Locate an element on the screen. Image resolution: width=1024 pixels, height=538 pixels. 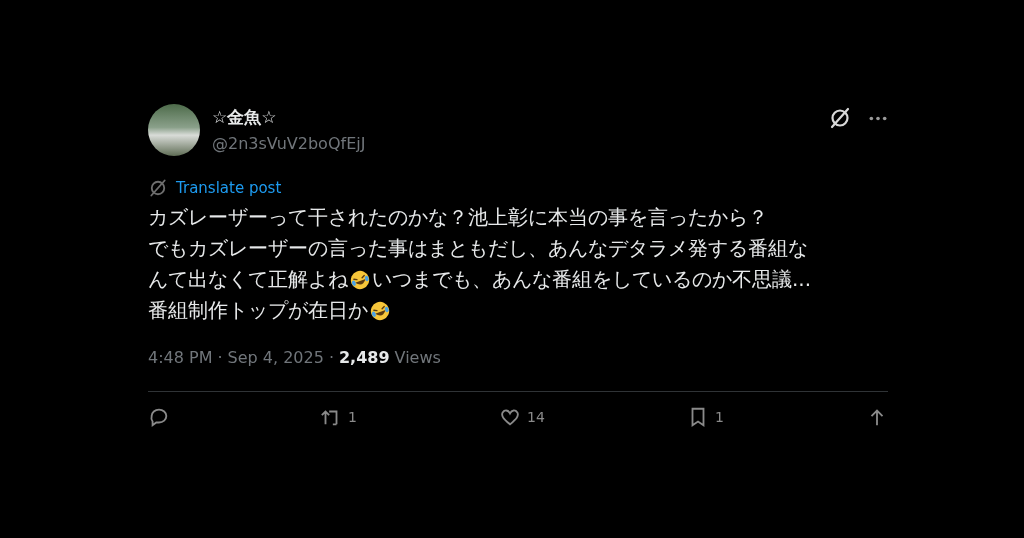
post-time: 4:48 PM is located at coordinates (180, 357).